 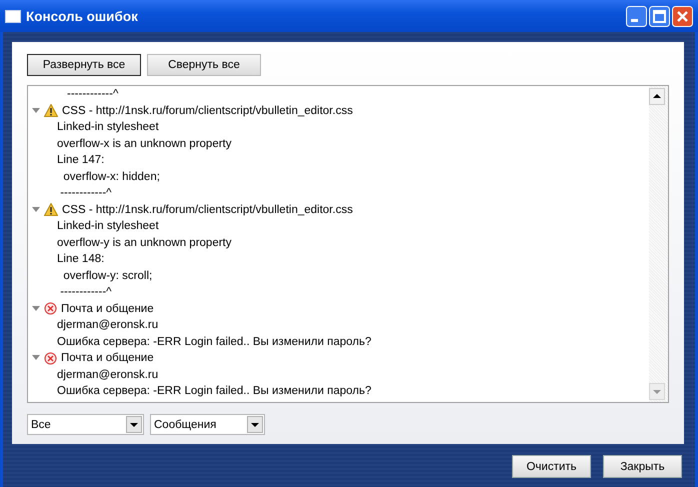 I want to click on window-icon, so click(x=13, y=16).